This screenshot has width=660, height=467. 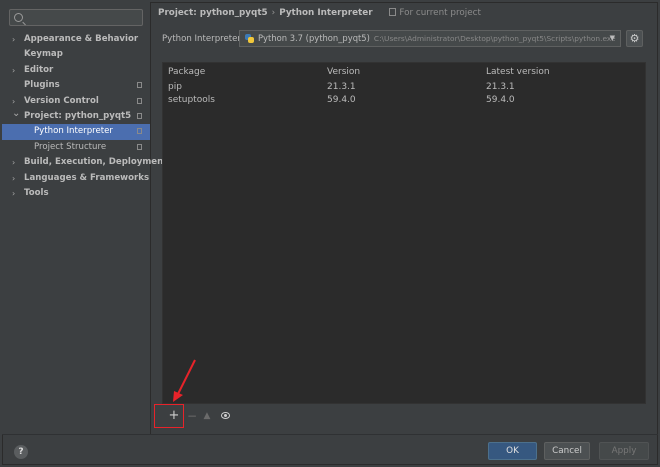 What do you see at coordinates (243, 72) in the screenshot?
I see `column-header-package: Package` at bounding box center [243, 72].